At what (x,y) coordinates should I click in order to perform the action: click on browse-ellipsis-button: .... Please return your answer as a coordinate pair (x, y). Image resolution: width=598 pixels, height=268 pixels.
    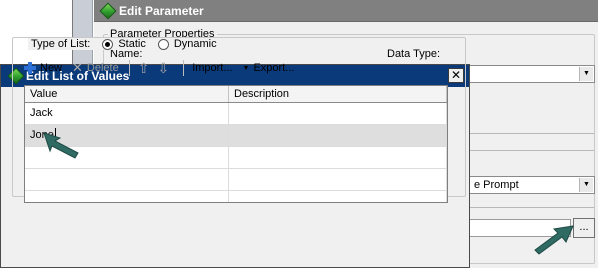
    Looking at the image, I should click on (584, 228).